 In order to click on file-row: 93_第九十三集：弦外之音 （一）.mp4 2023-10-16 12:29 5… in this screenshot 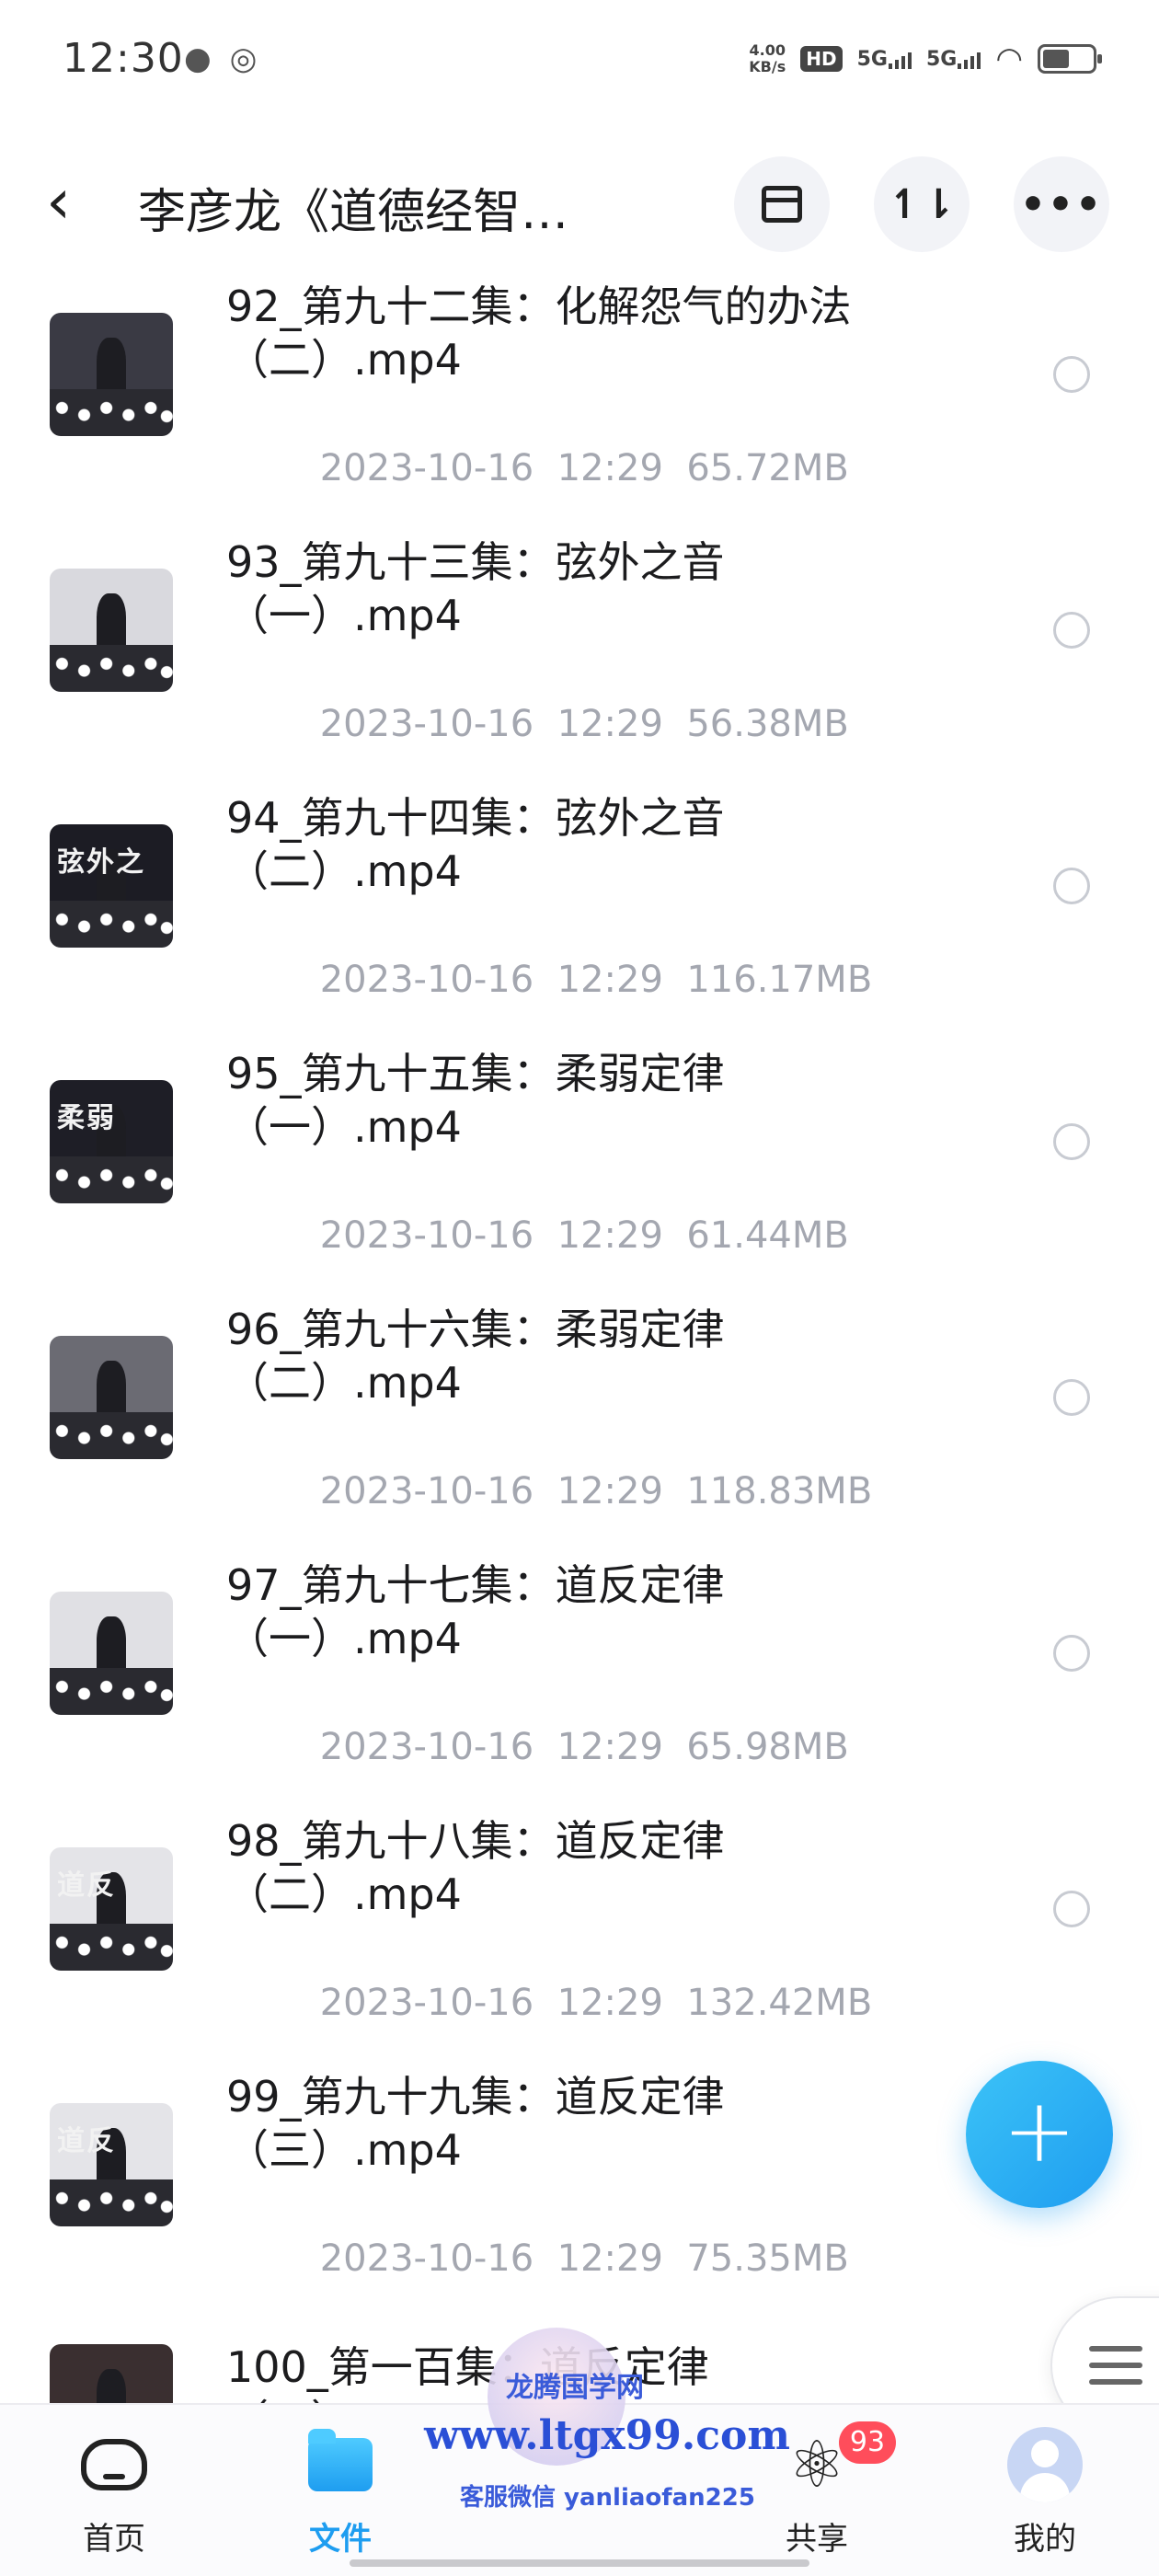, I will do `click(579, 667)`.